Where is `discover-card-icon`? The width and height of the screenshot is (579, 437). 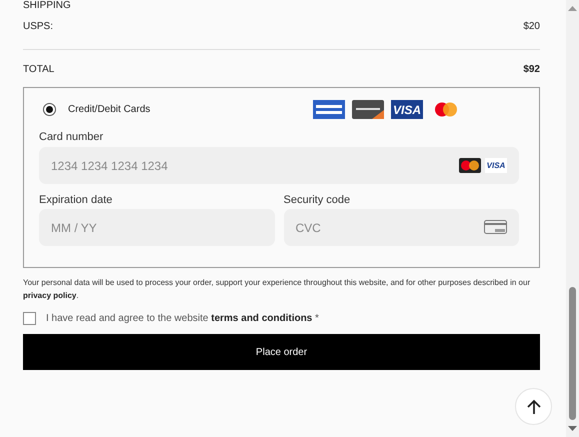
discover-card-icon is located at coordinates (368, 109).